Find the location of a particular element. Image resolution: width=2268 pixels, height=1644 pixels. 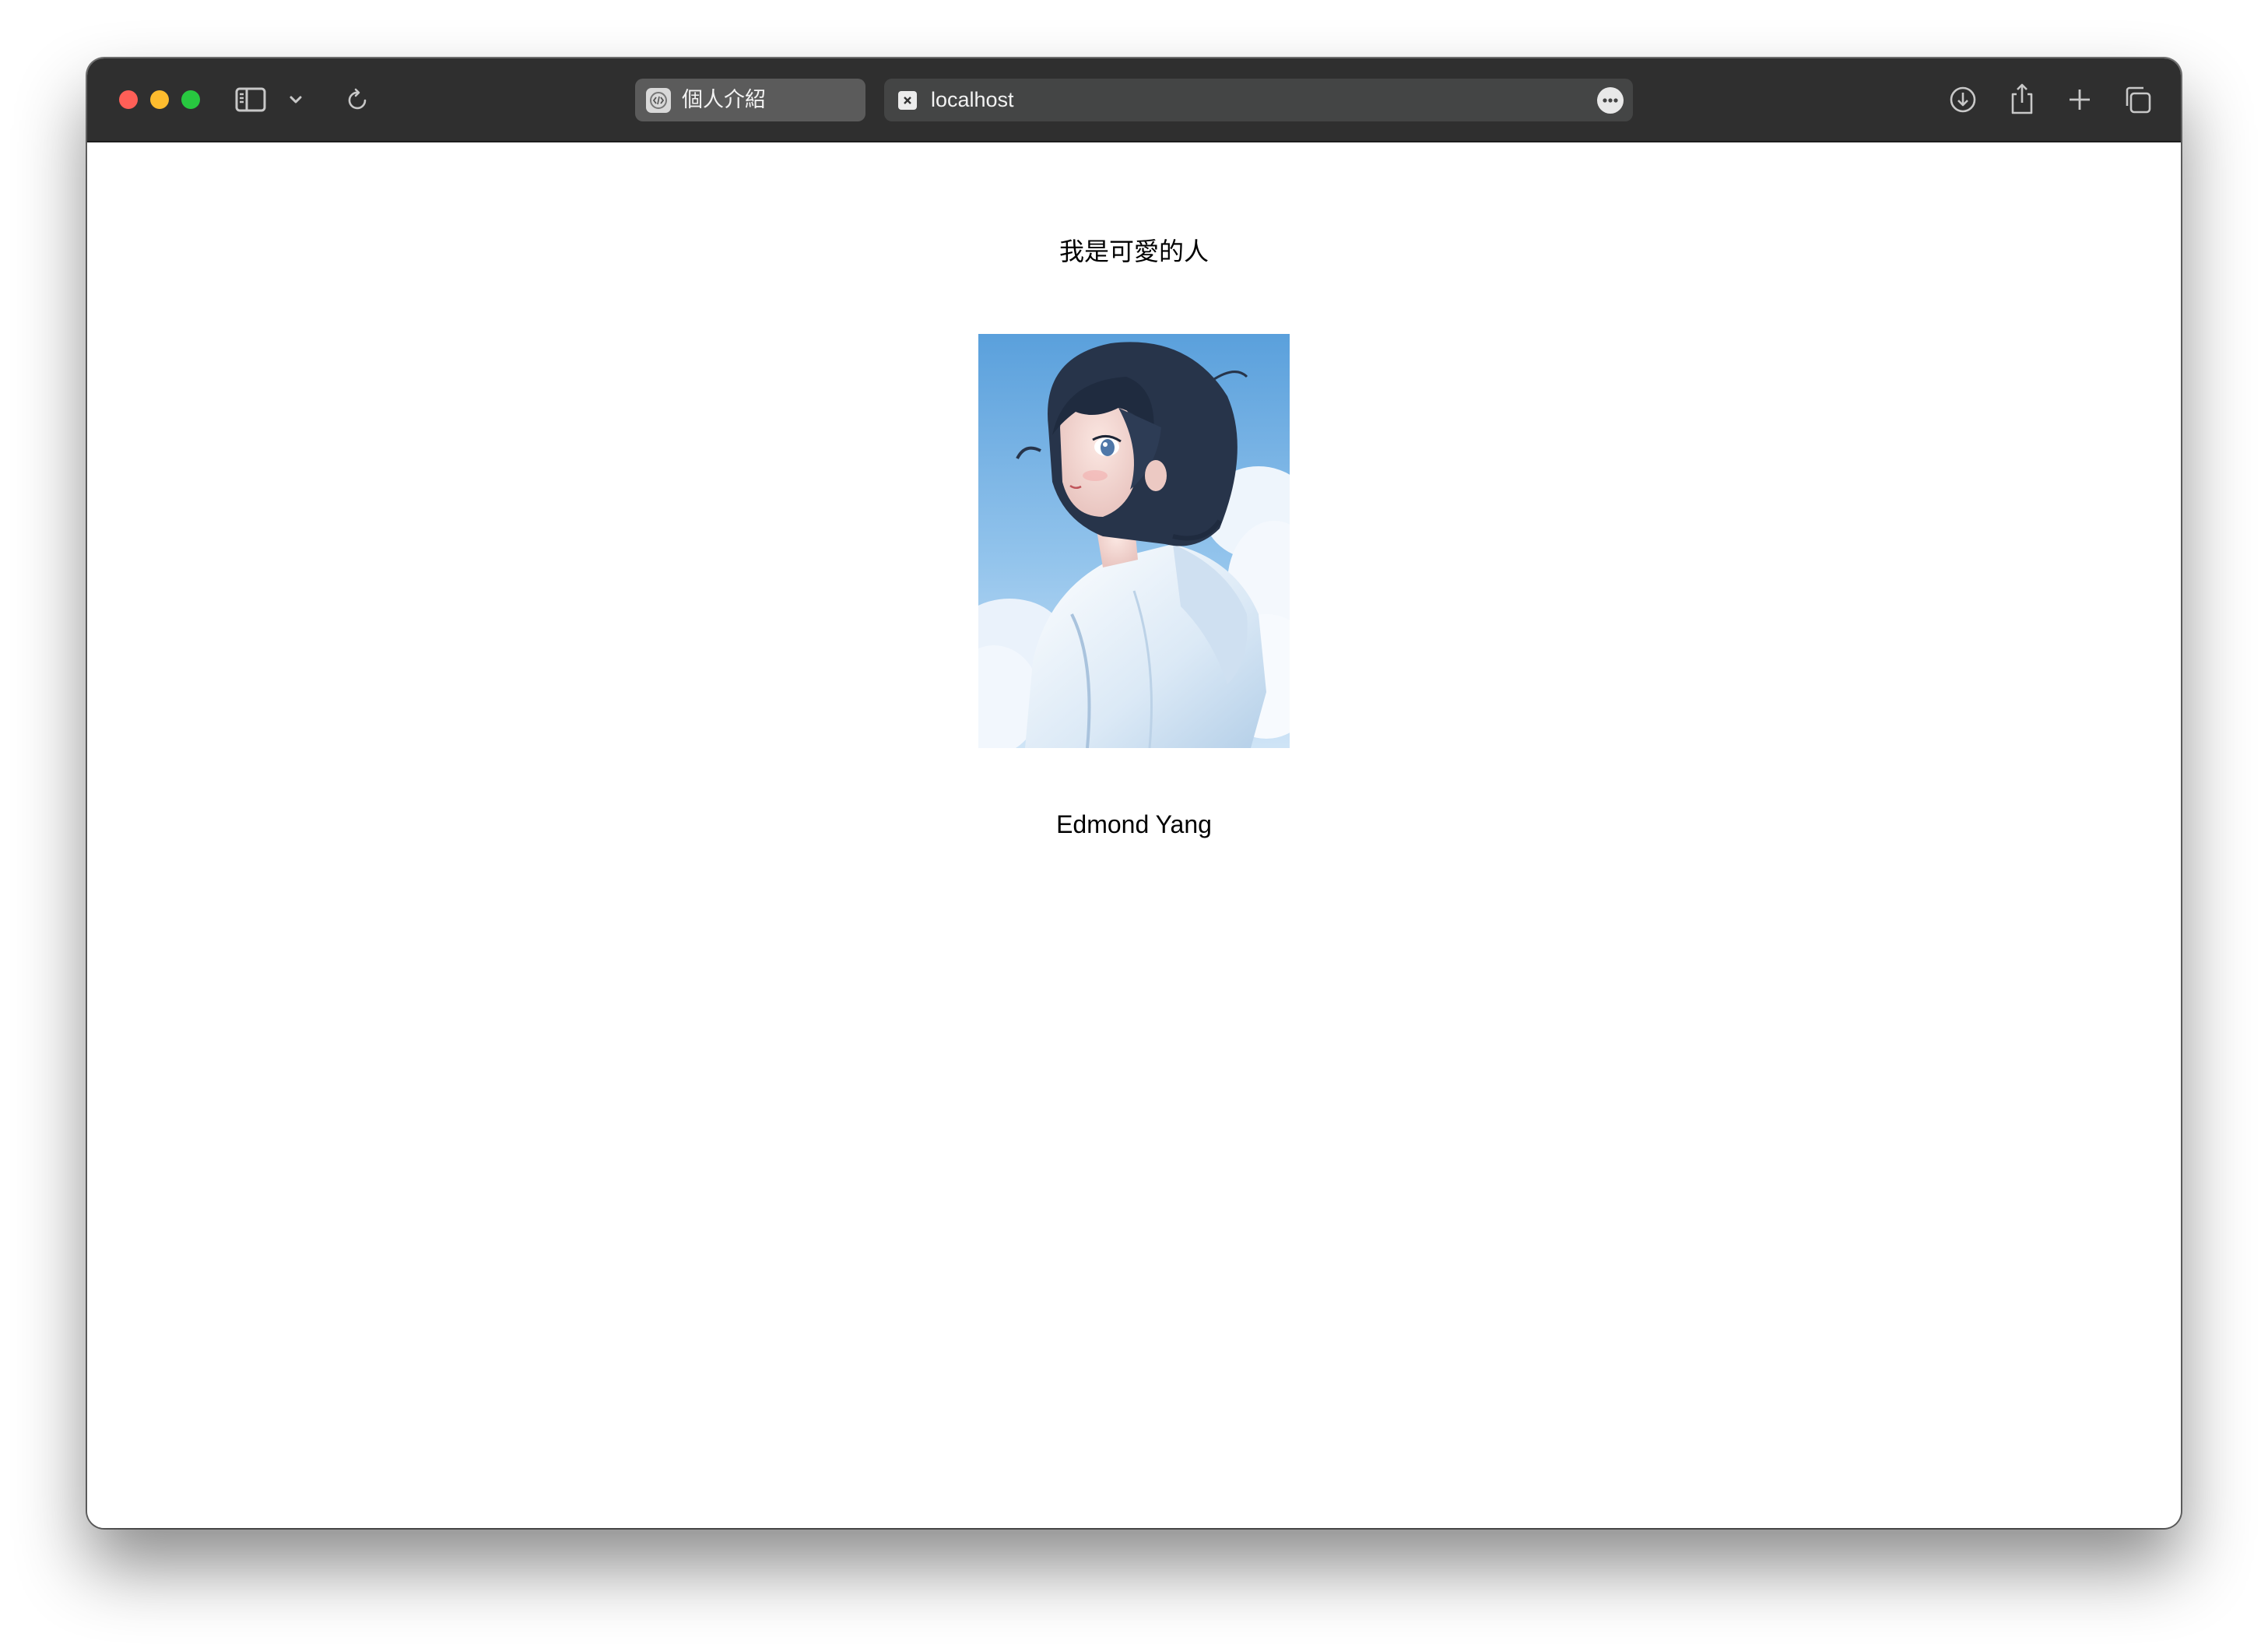

close-window-button is located at coordinates (128, 99).